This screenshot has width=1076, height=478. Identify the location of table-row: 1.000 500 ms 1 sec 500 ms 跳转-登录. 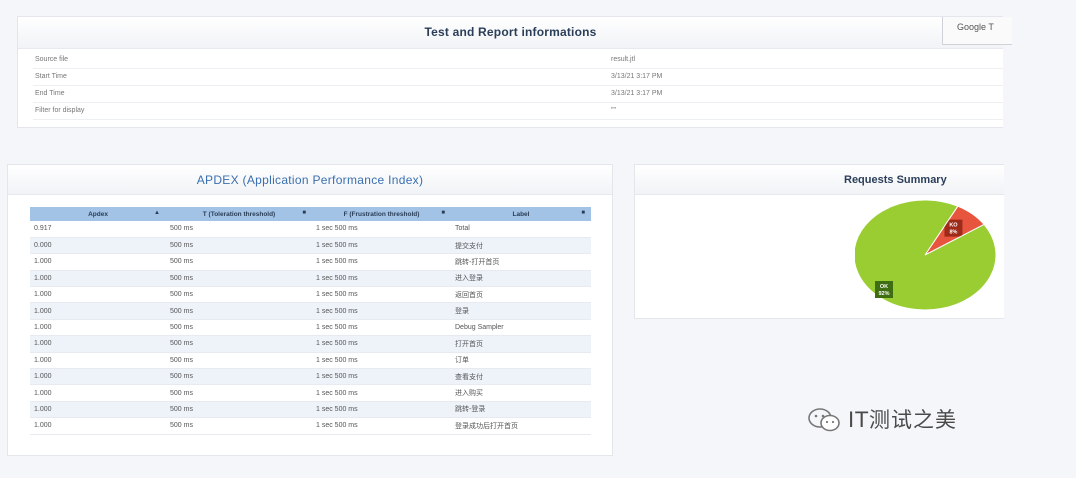
(310, 410).